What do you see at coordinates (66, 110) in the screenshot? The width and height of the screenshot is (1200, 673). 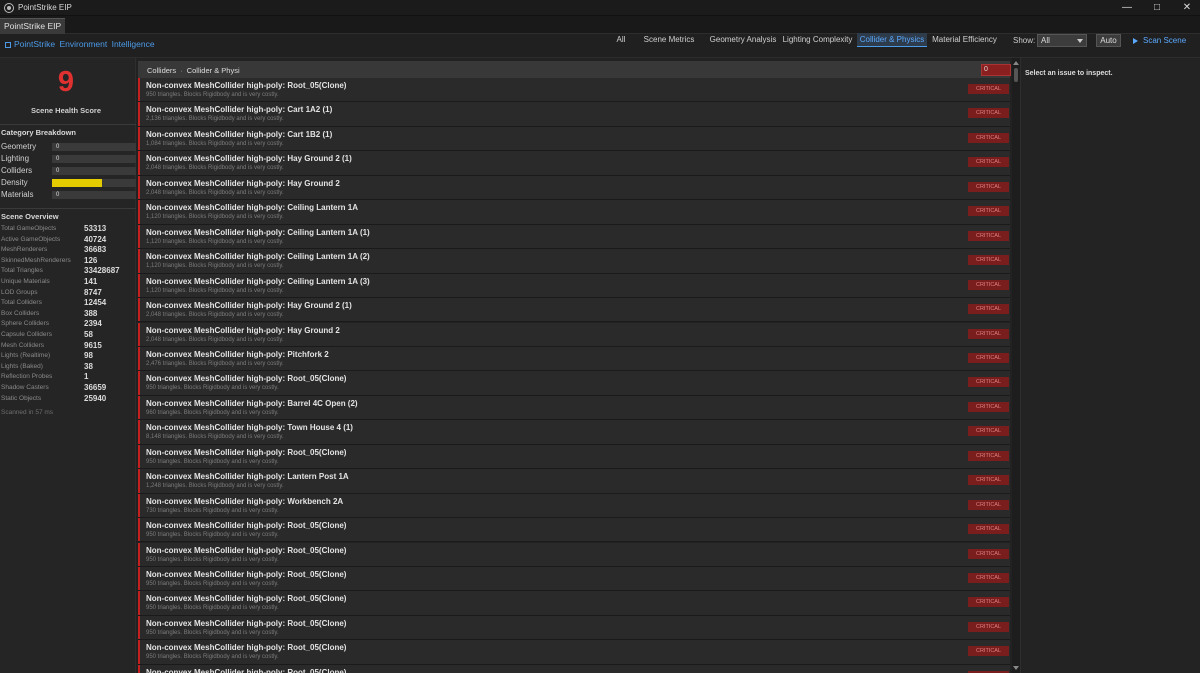 I see `health-score-label: Scene Health Score` at bounding box center [66, 110].